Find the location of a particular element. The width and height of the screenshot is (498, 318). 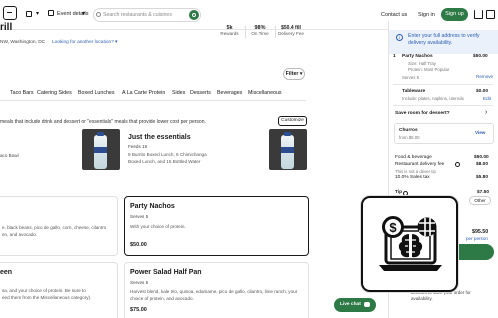

filter-button: Filter ▾ is located at coordinates (294, 74).